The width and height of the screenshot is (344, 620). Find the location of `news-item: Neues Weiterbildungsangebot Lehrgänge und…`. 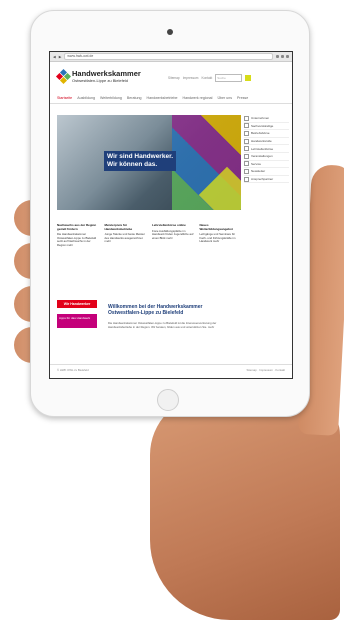

news-item: Neues Weiterbildungsangebot Lehrgänge und… is located at coordinates (221, 235).